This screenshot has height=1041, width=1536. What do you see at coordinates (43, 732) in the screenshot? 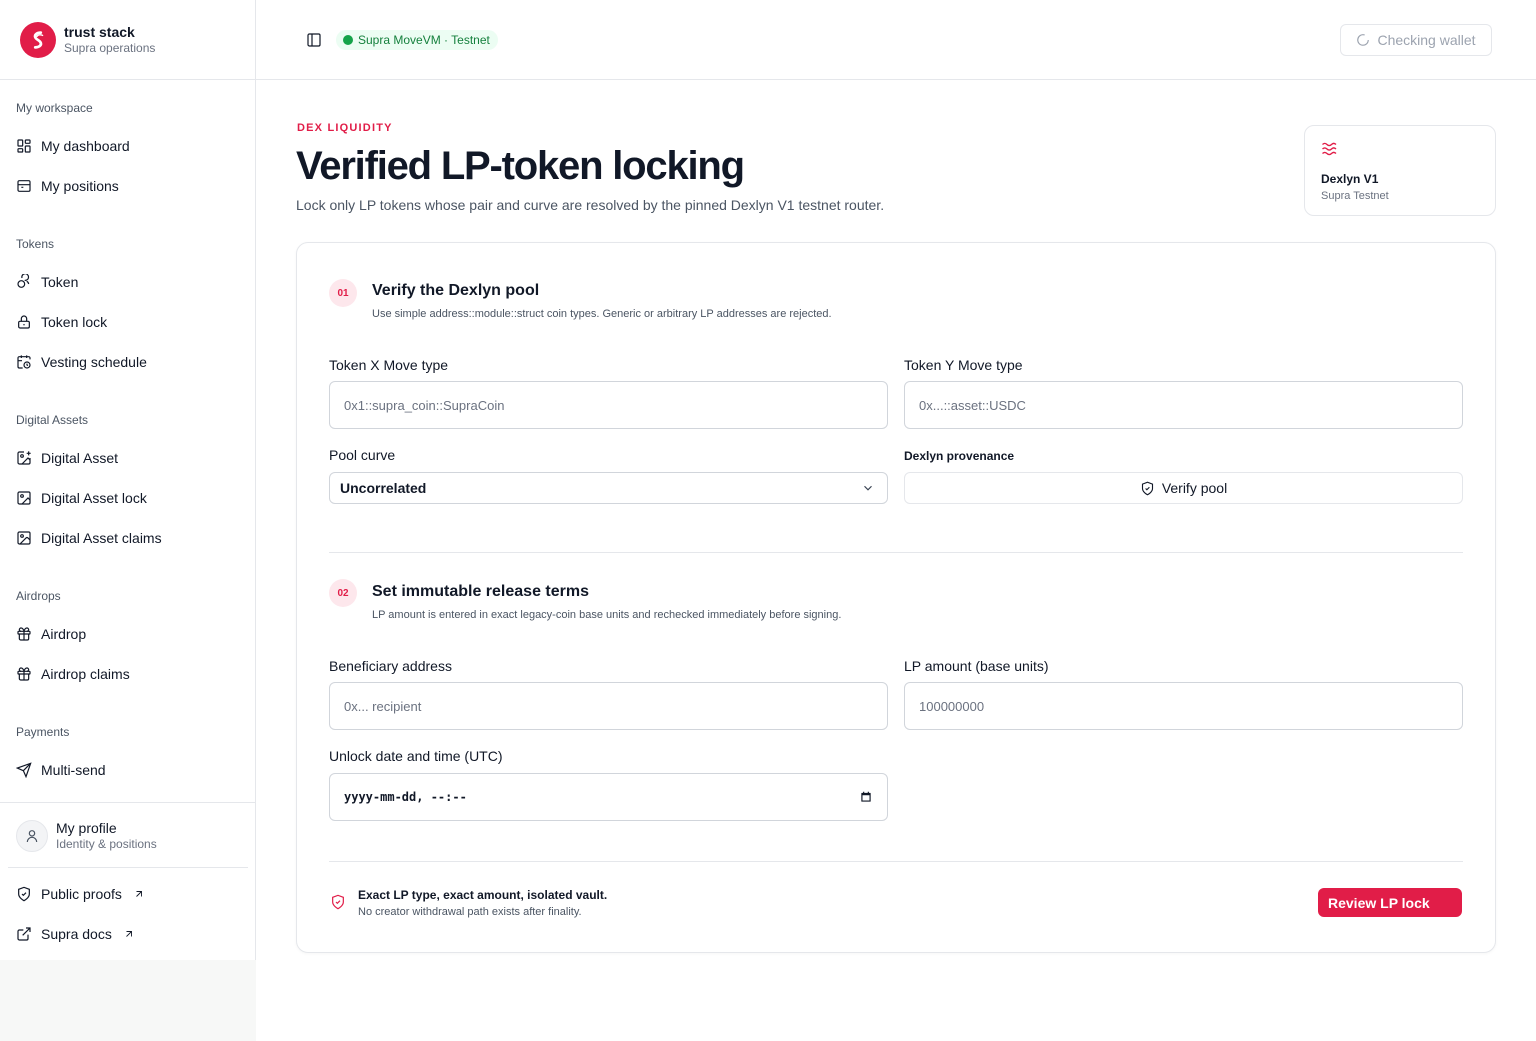
I see `nav-section-payments: Payments` at bounding box center [43, 732].